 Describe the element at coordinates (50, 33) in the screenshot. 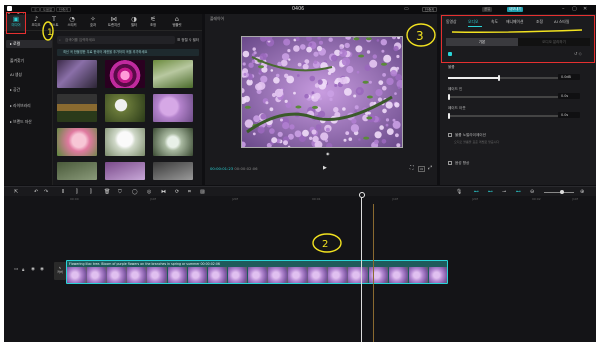

I see `annotation-number-1: 1` at that location.